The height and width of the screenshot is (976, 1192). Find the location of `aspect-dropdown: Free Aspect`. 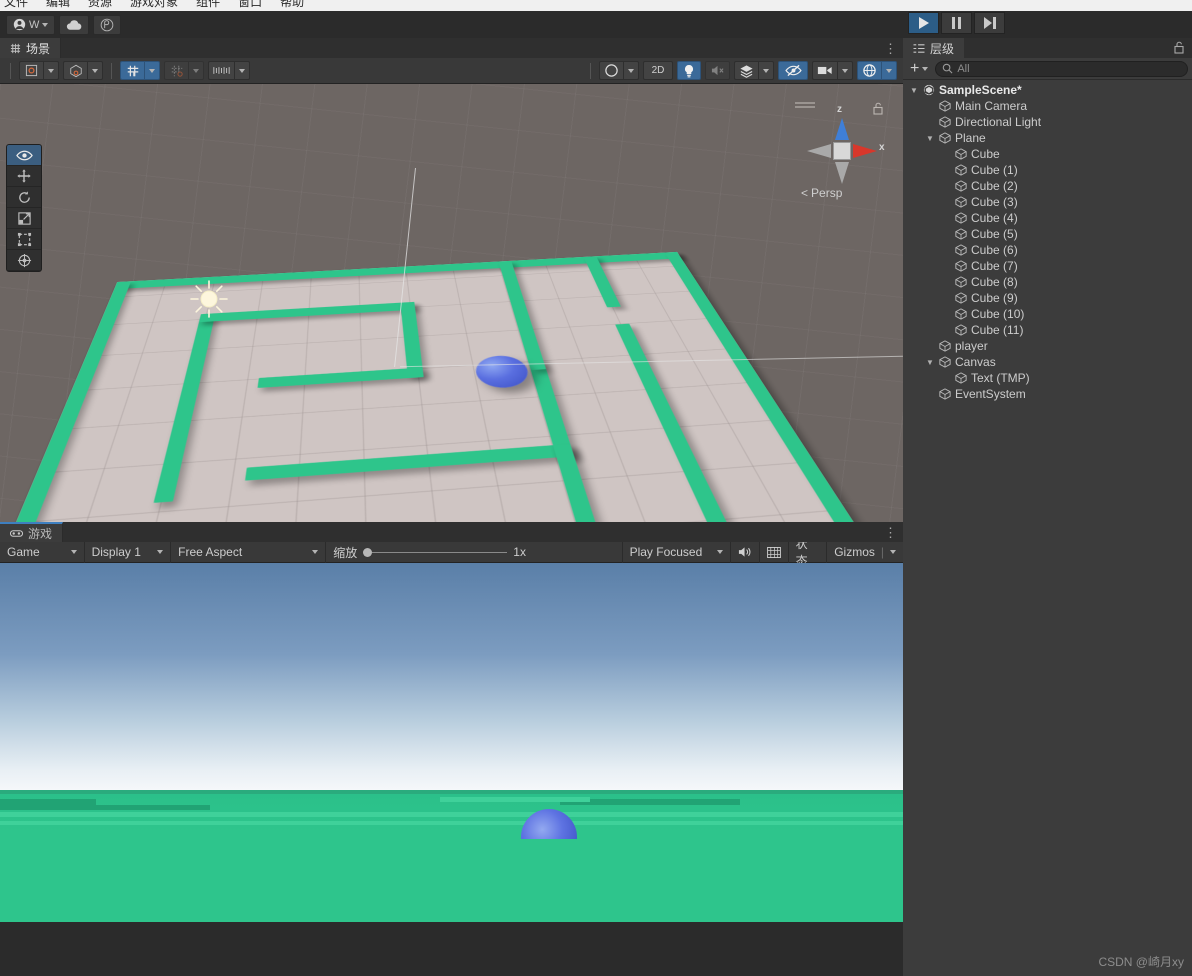

aspect-dropdown: Free Aspect is located at coordinates (249, 552).